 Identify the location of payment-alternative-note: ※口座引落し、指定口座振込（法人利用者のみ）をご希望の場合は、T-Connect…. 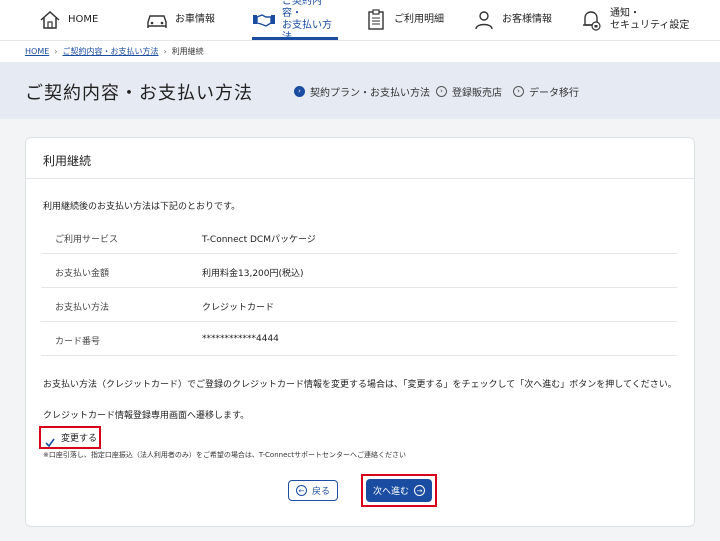
(224, 455).